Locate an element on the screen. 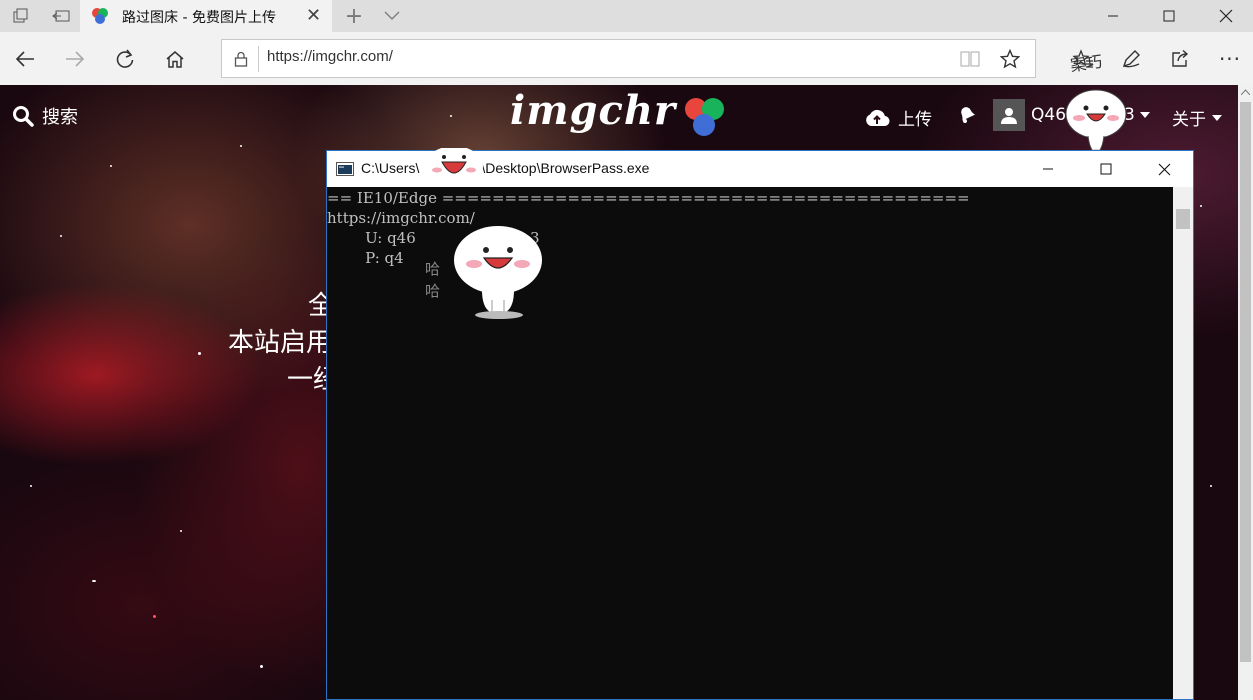 This screenshot has height=700, width=1253. about-label: 关于 is located at coordinates (1189, 120).